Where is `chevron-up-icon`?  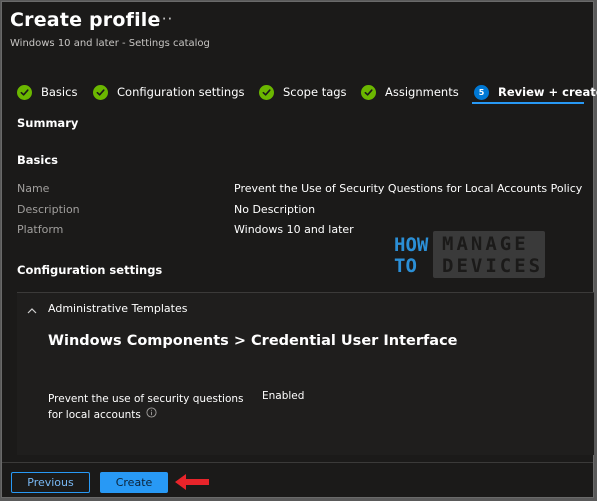
chevron-up-icon is located at coordinates (32, 311).